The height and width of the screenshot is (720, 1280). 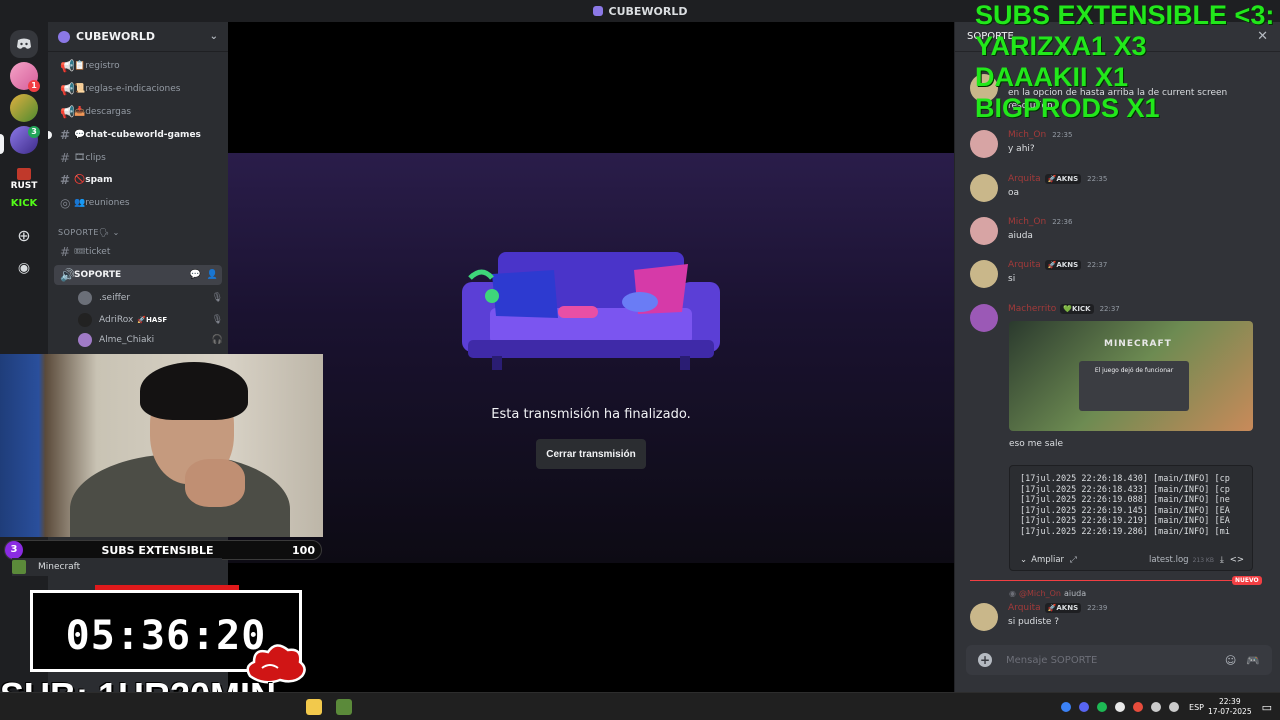 What do you see at coordinates (102, 203) in the screenshot?
I see `channel-label: 👥reuniones` at bounding box center [102, 203].